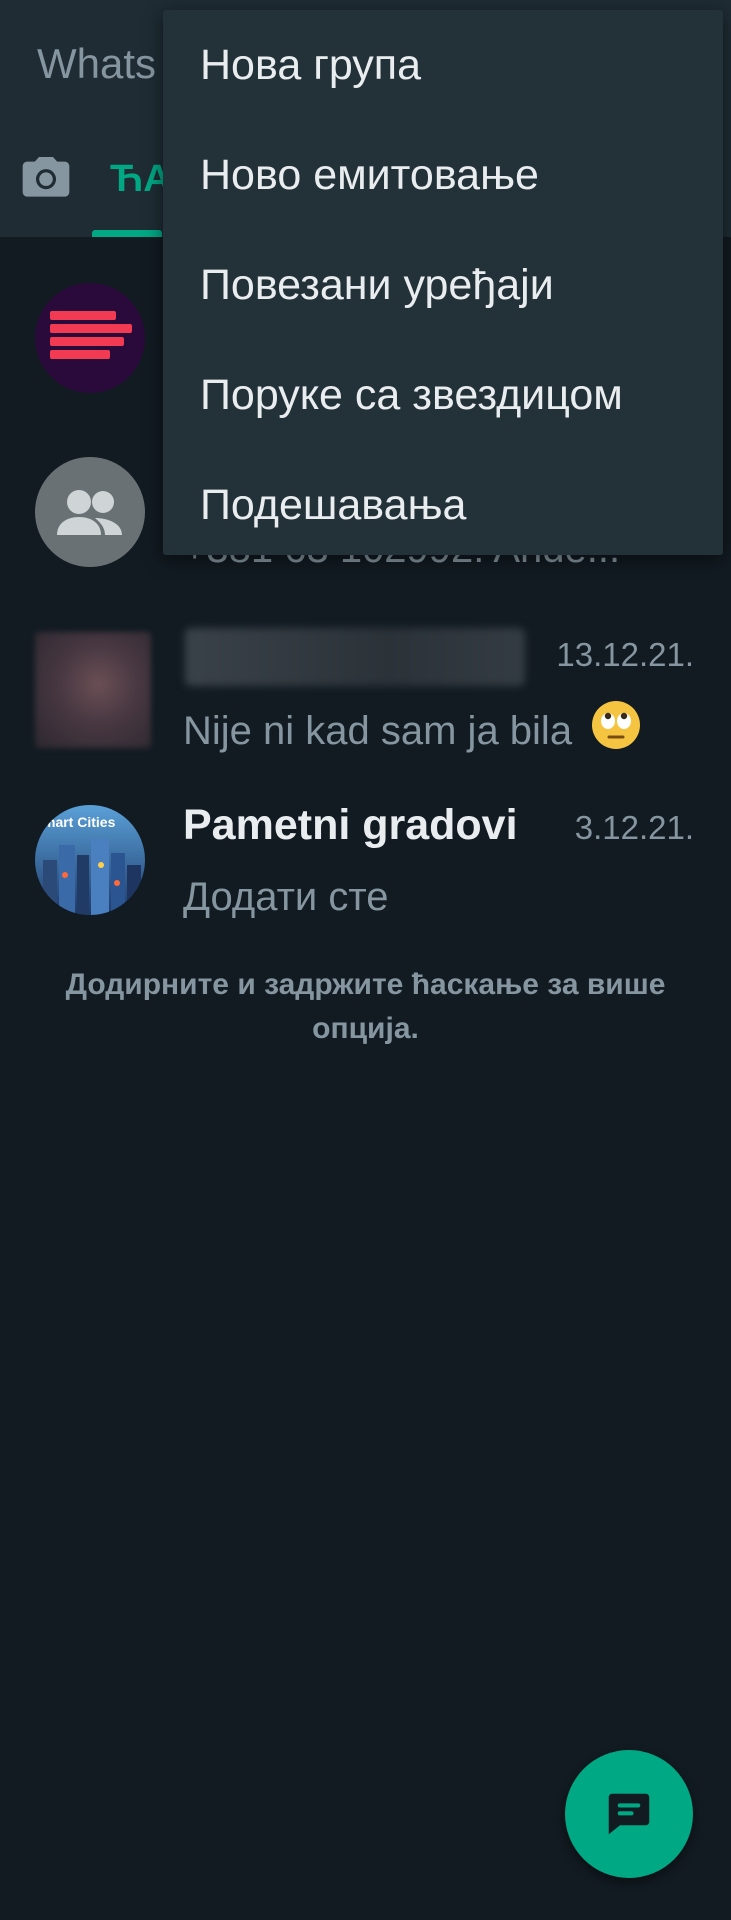 The image size is (731, 1920). I want to click on menu-item-settings: Подешавања, so click(443, 505).